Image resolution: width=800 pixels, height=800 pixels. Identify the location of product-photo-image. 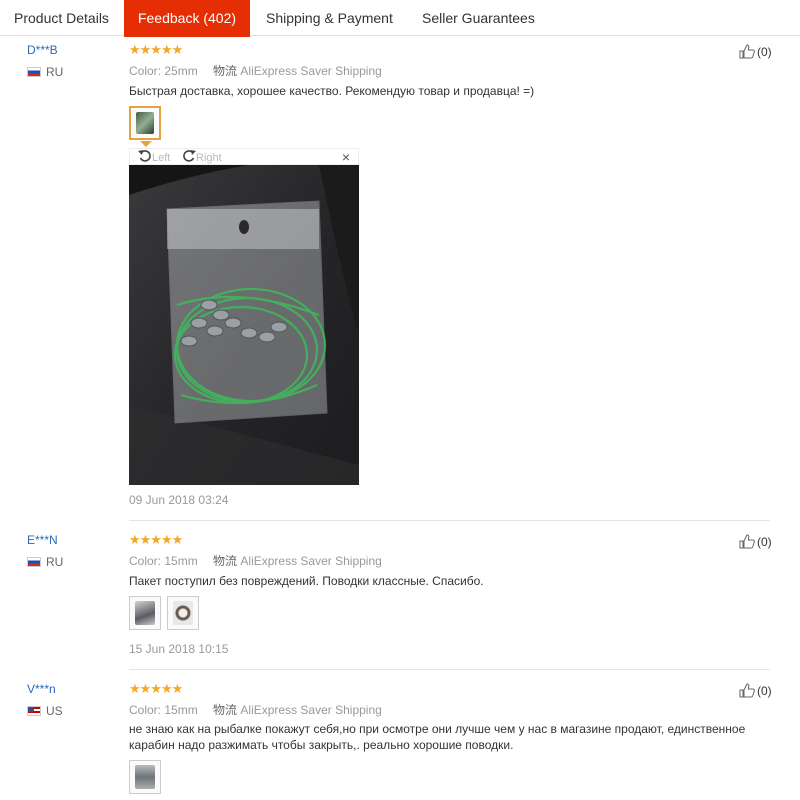
(244, 325).